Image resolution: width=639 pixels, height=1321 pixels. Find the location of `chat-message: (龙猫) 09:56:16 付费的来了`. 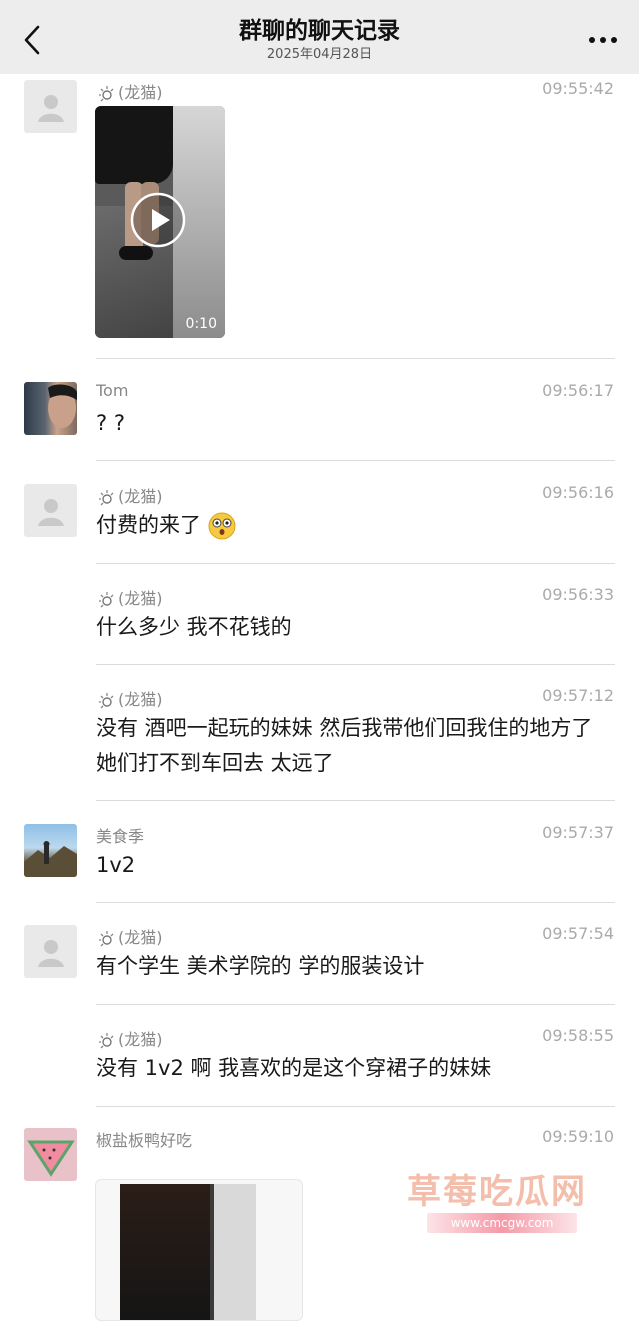

chat-message: (龙猫) 09:56:16 付费的来了 is located at coordinates (319, 527).